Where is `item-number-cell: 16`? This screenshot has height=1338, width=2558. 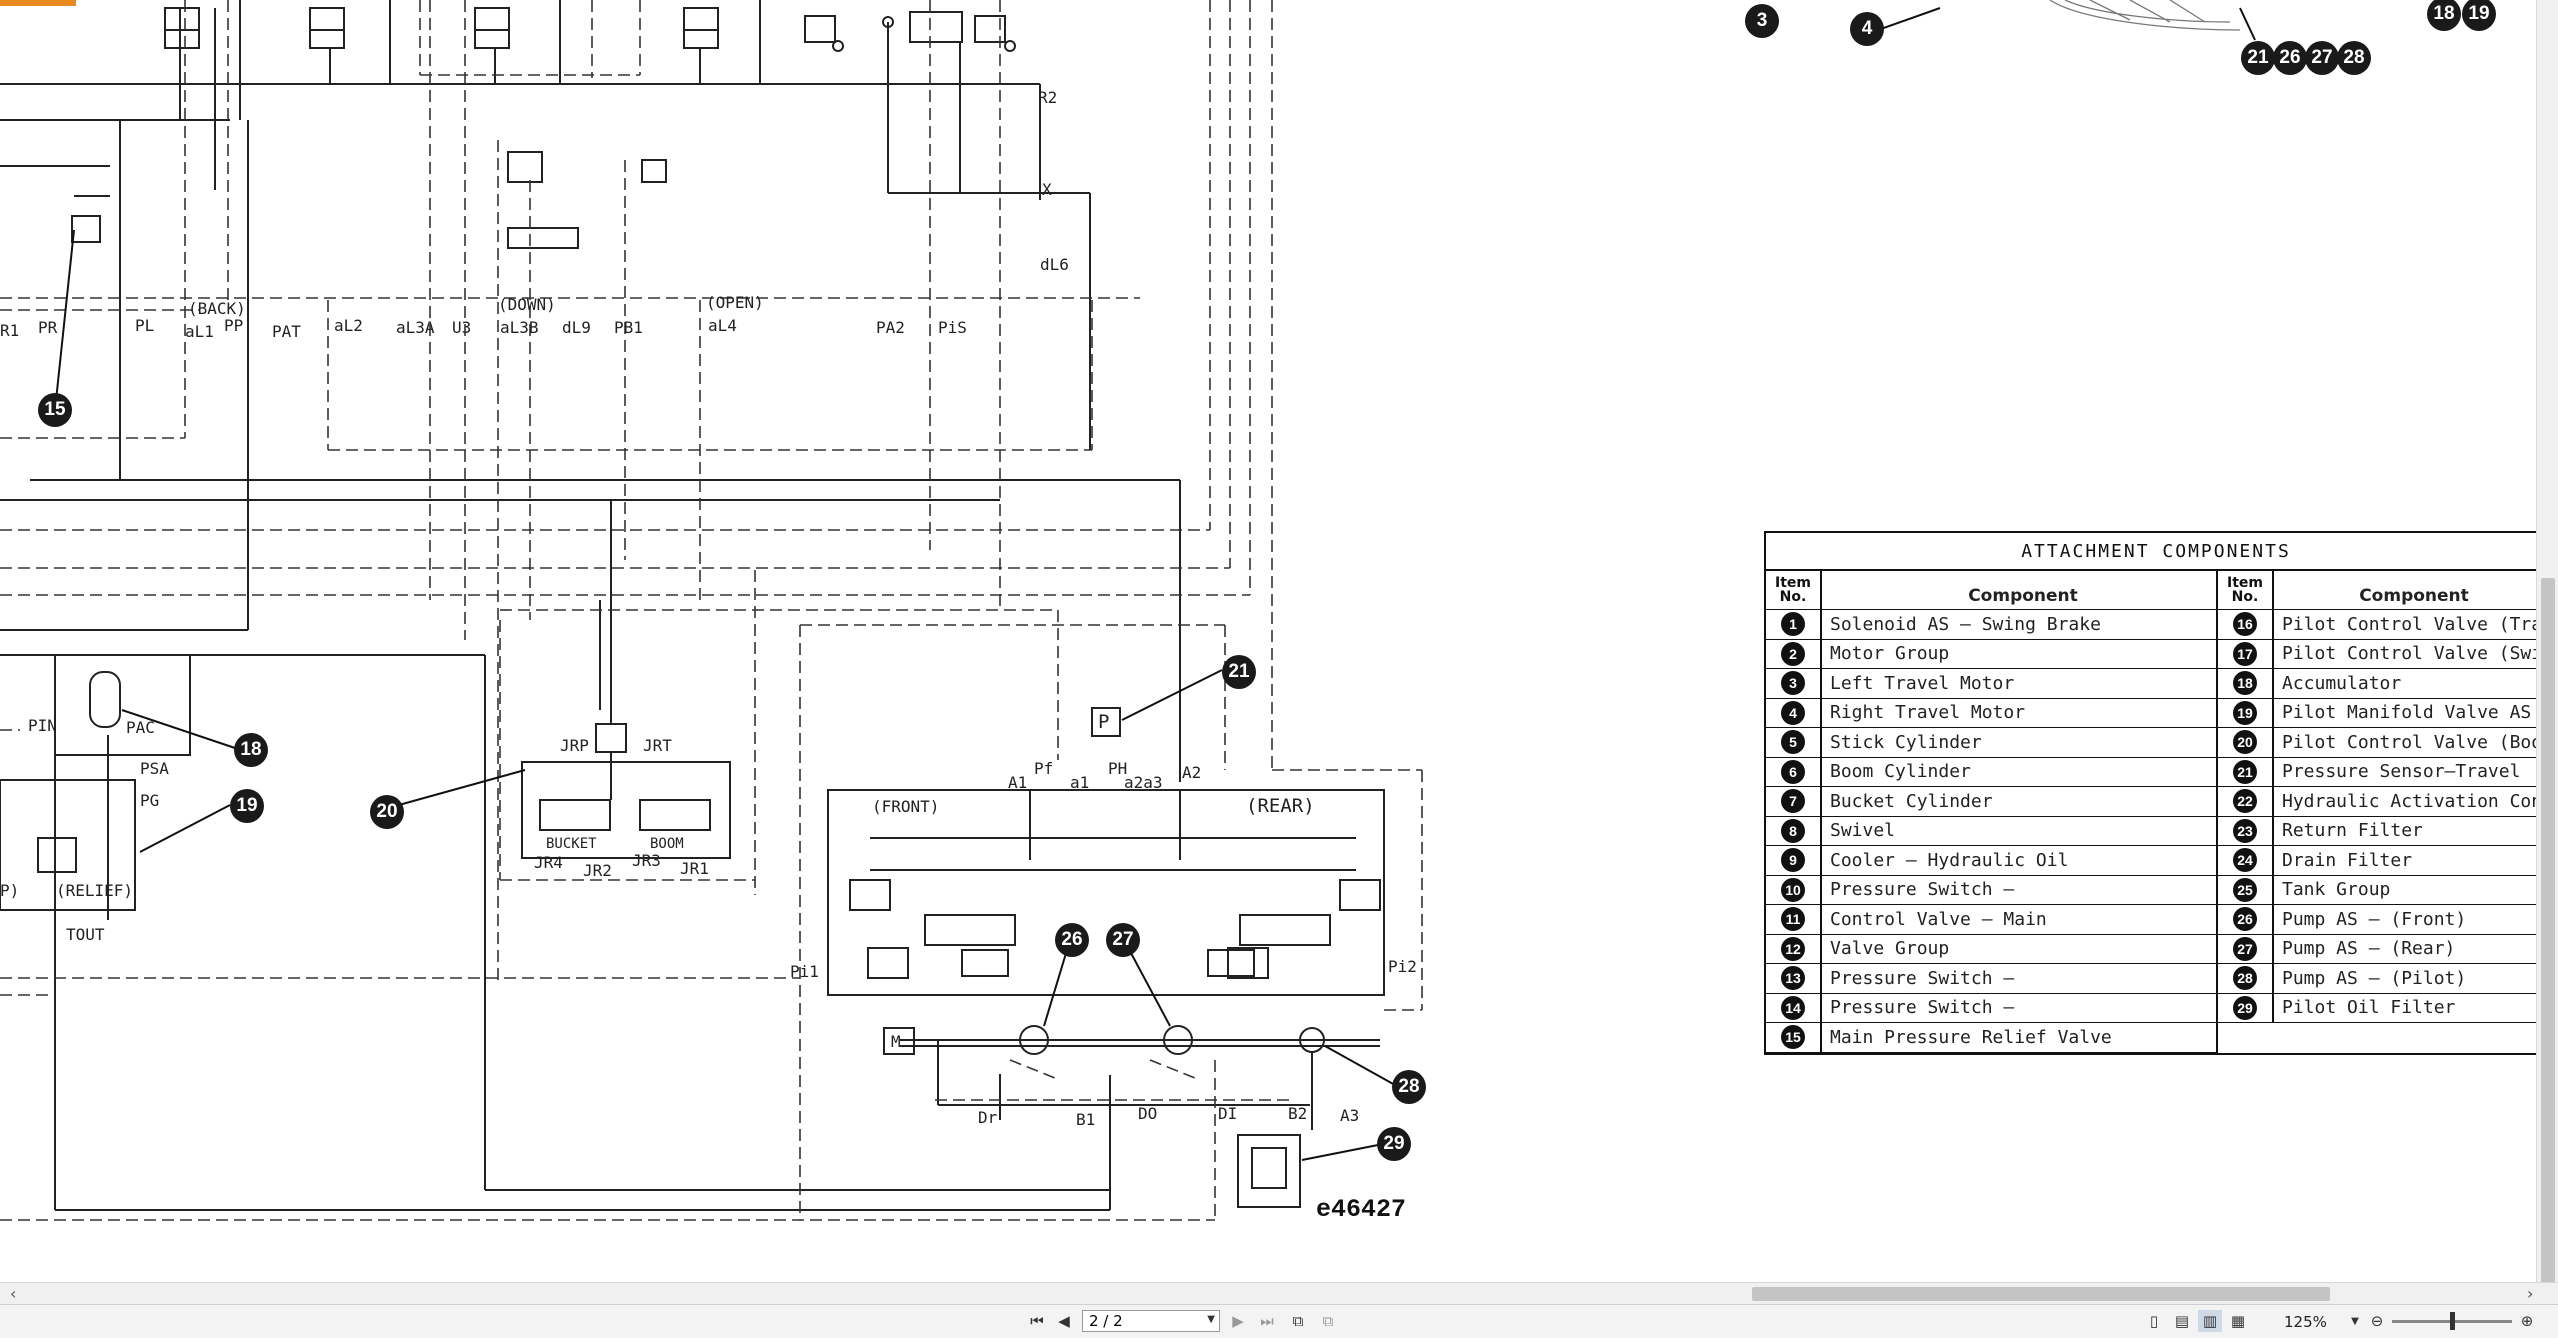 item-number-cell: 16 is located at coordinates (2246, 624).